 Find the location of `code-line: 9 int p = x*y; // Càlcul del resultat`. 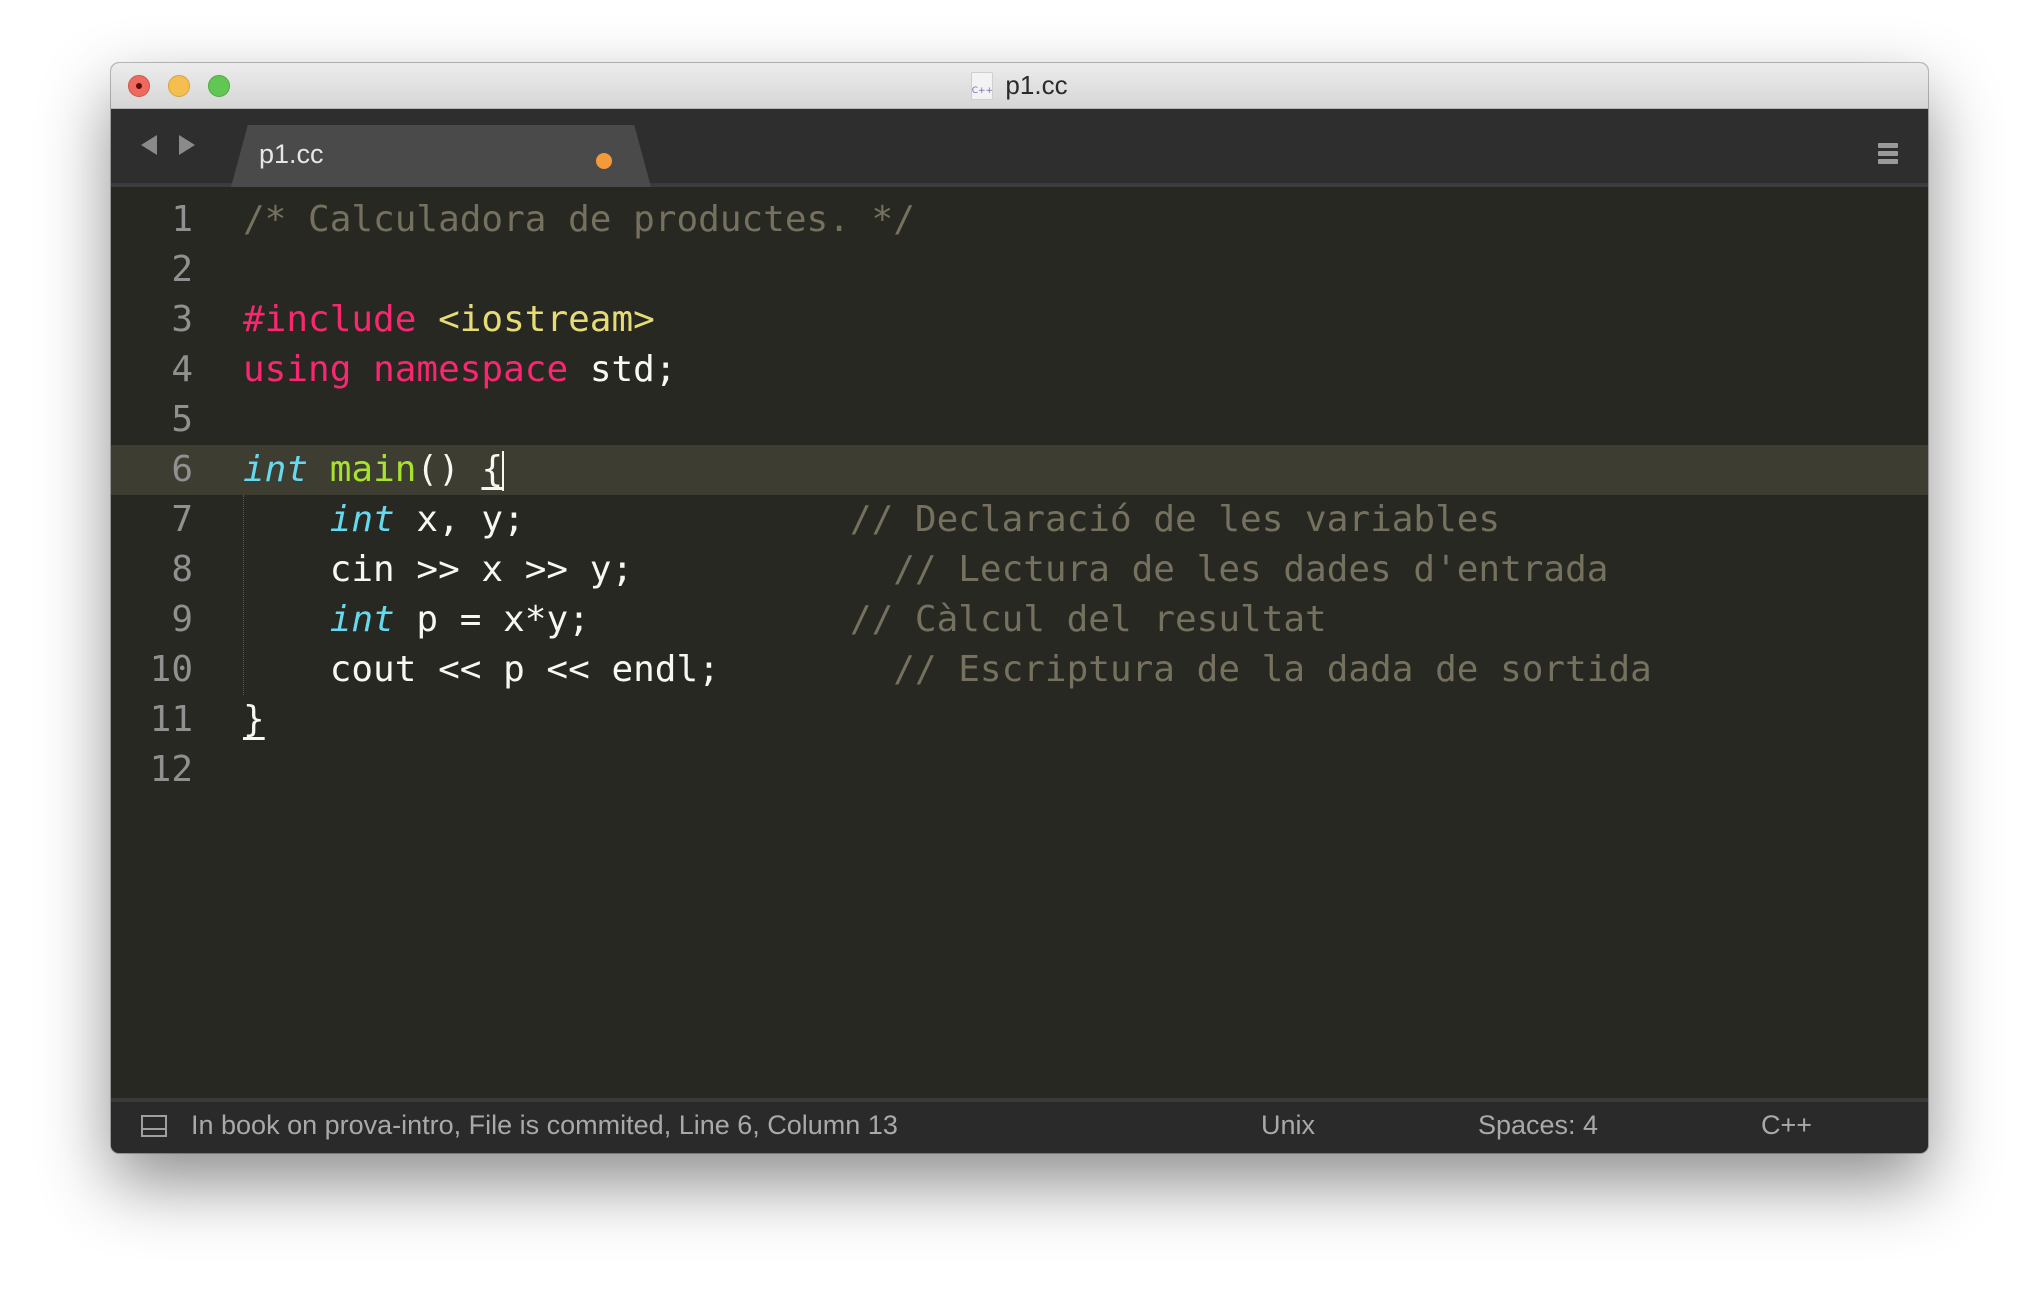

code-line: 9 int p = x*y; // Càlcul del resultat is located at coordinates (1019, 620).